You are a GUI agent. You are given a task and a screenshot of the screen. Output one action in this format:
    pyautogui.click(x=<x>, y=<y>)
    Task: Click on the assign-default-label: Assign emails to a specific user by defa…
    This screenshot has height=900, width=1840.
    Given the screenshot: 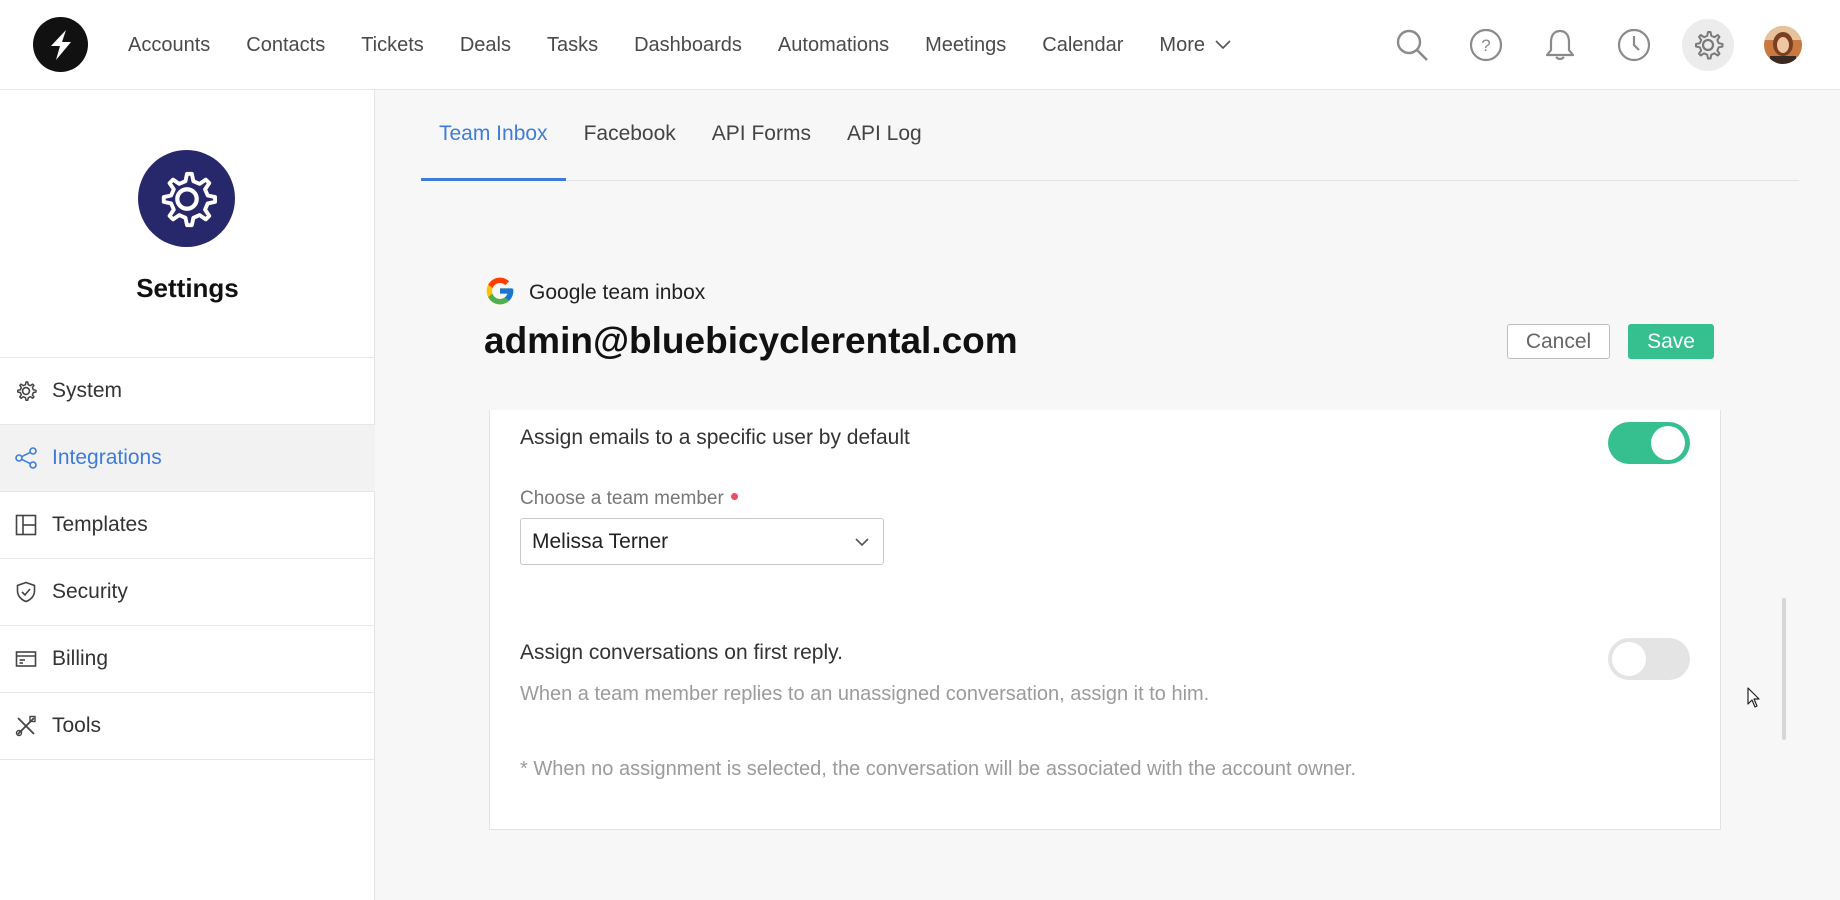 What is the action you would take?
    pyautogui.click(x=715, y=437)
    